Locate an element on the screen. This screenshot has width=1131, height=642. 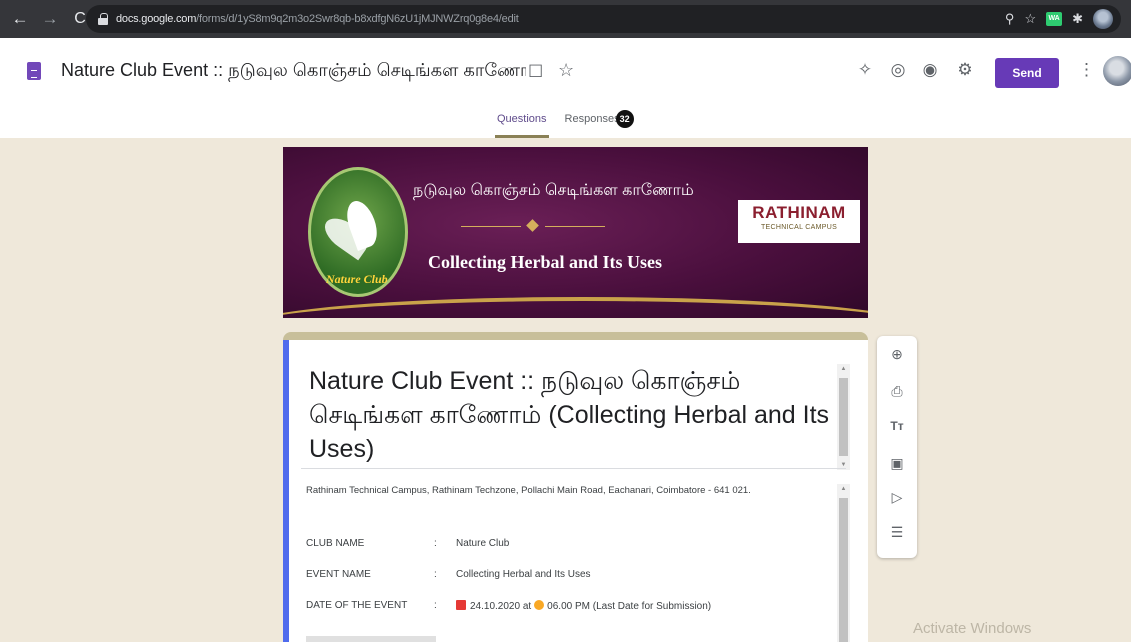
event-date: 24.10.2020 at is located at coordinates (501, 606).